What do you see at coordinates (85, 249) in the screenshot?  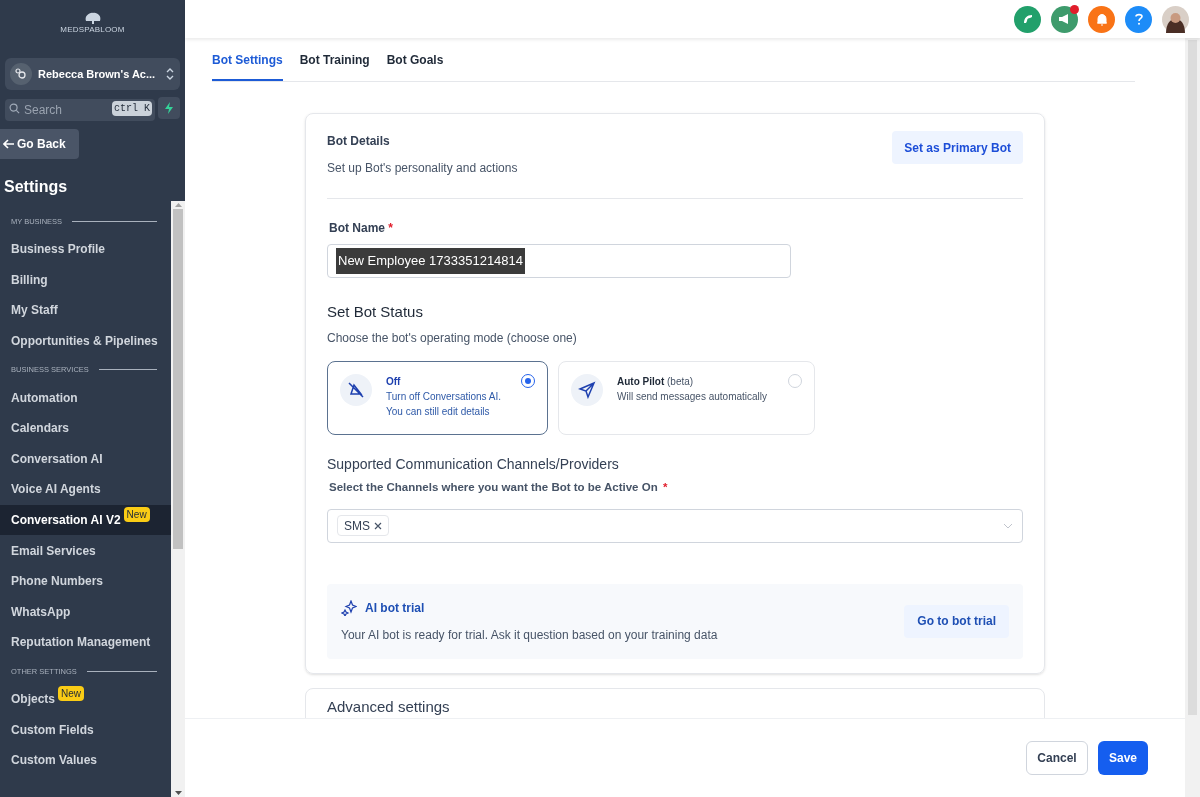 I see `nav-item: Business Profile` at bounding box center [85, 249].